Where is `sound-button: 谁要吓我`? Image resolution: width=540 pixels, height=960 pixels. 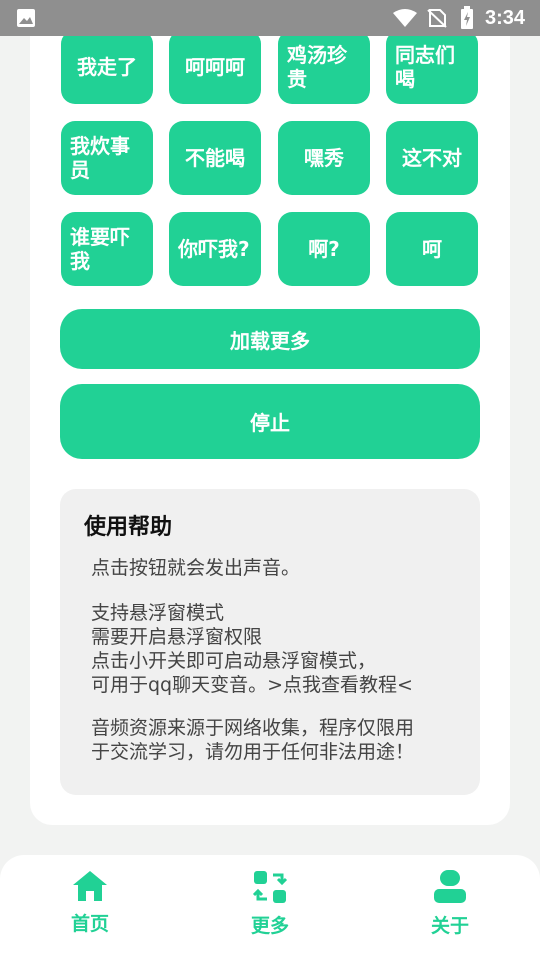
sound-button: 谁要吓我 is located at coordinates (107, 249).